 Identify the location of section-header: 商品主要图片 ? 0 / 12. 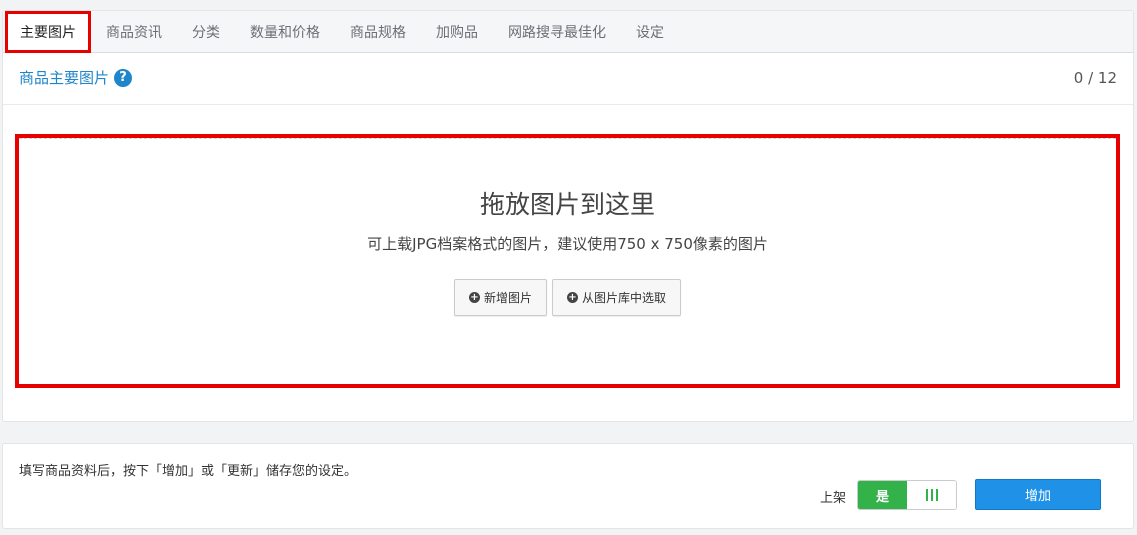
(568, 79).